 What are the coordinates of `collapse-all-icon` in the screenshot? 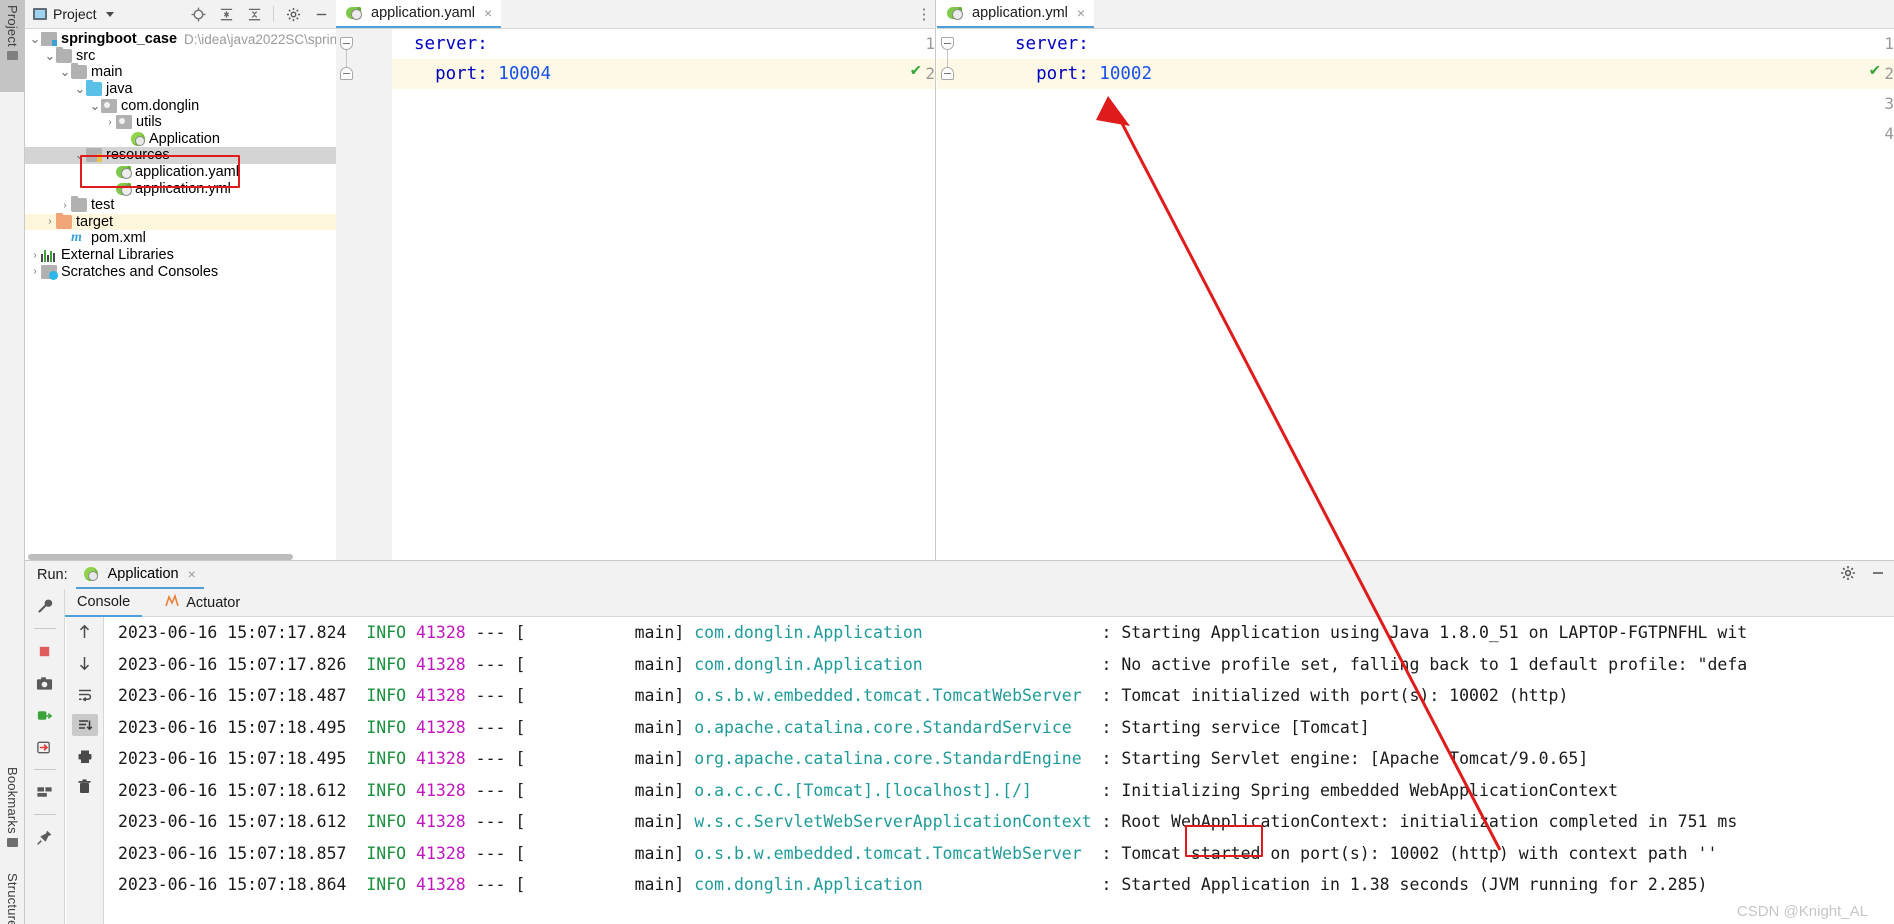 It's located at (254, 14).